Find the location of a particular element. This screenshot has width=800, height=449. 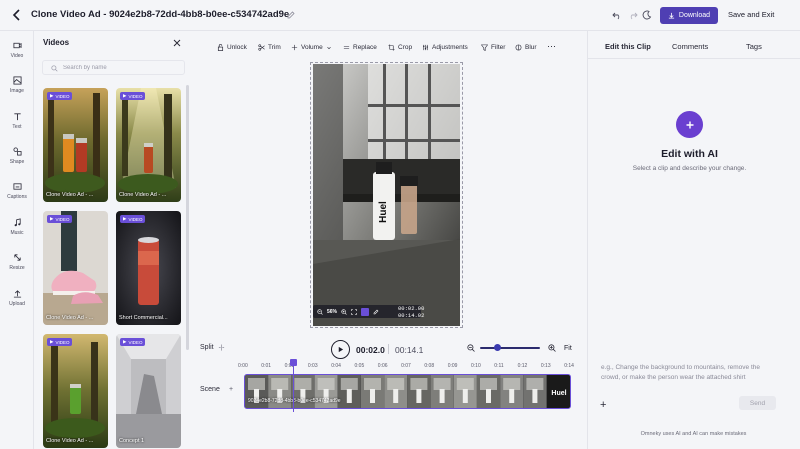

download-button: Download is located at coordinates (689, 15).